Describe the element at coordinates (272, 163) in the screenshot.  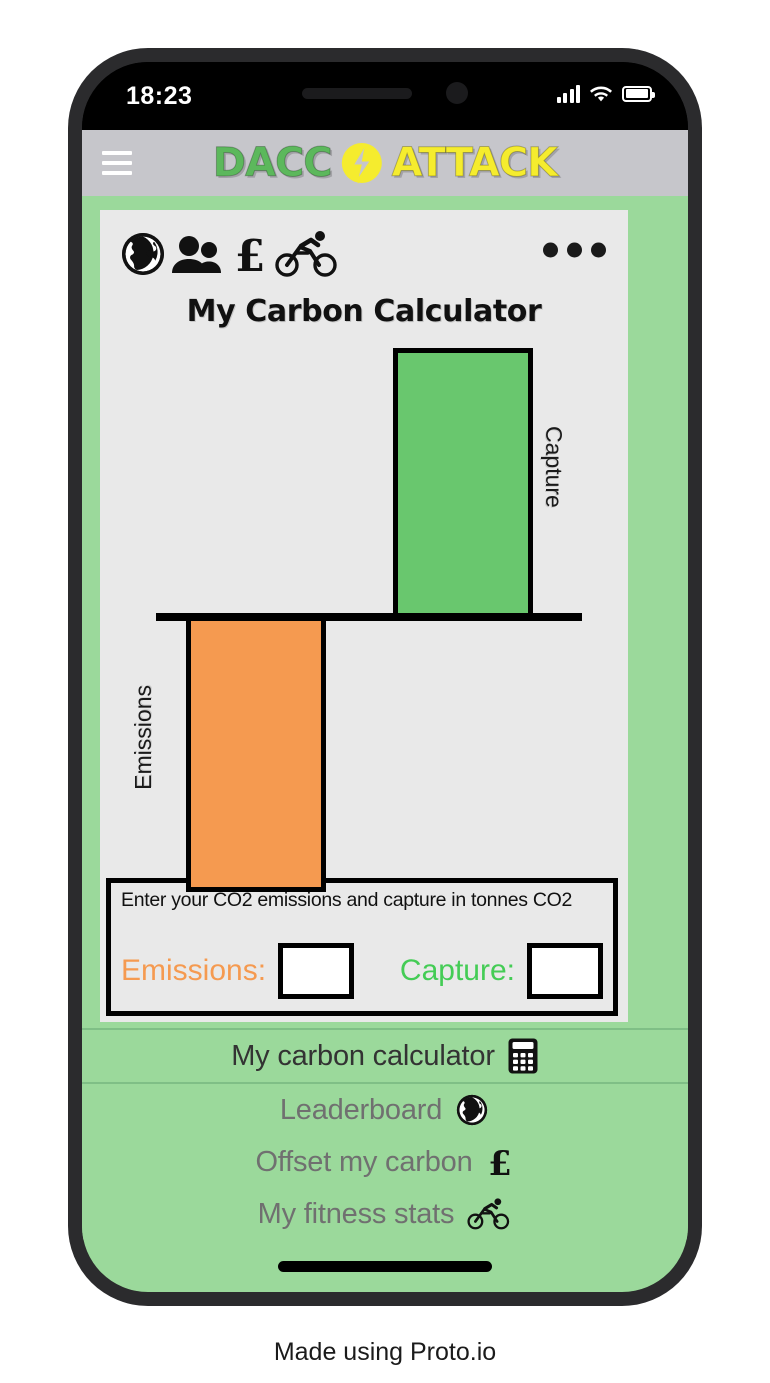
I see `brand-text-dacc: DACC` at that location.